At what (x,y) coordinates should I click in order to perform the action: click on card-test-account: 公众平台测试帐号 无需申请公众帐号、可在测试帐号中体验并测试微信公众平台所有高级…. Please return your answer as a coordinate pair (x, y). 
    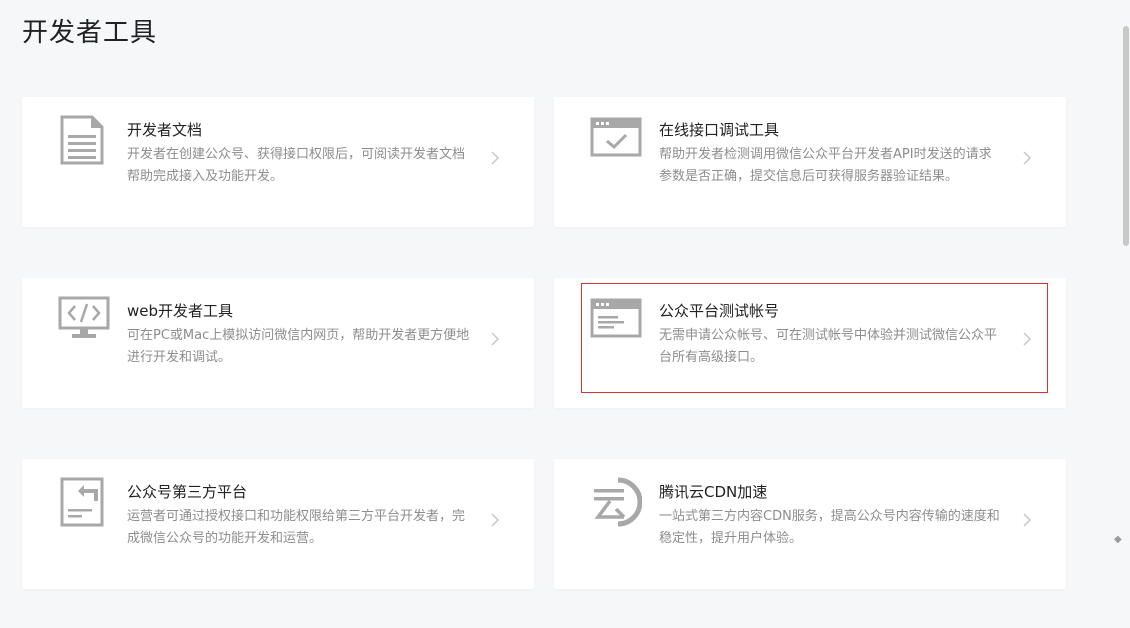
    Looking at the image, I should click on (810, 343).